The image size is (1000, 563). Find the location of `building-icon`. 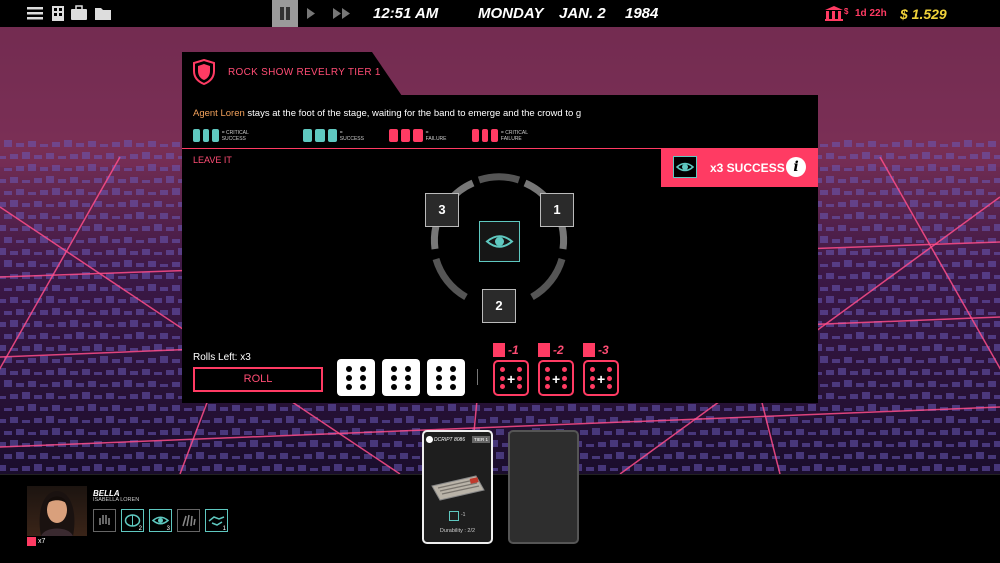

building-icon is located at coordinates (58, 13).